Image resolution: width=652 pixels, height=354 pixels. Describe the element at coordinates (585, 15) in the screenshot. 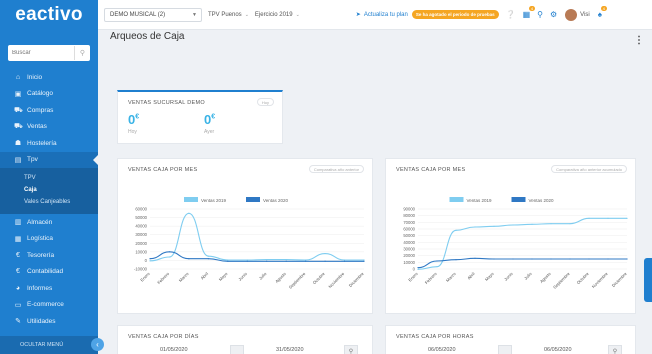

I see `user-name: Visi` at that location.